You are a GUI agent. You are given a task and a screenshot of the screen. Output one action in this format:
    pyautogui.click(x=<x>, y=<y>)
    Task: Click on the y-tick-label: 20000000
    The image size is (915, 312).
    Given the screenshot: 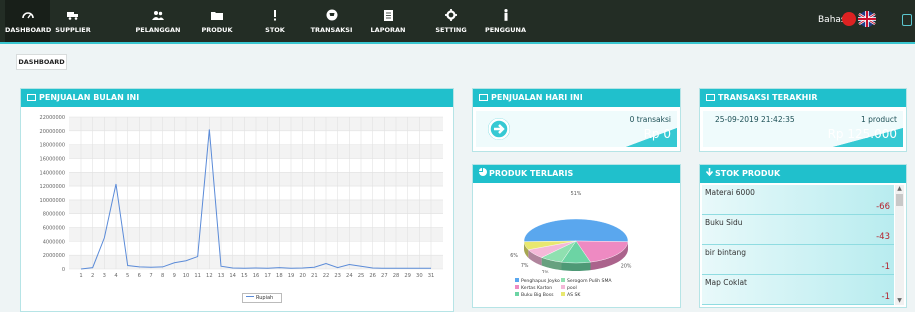 What is the action you would take?
    pyautogui.click(x=52, y=132)
    